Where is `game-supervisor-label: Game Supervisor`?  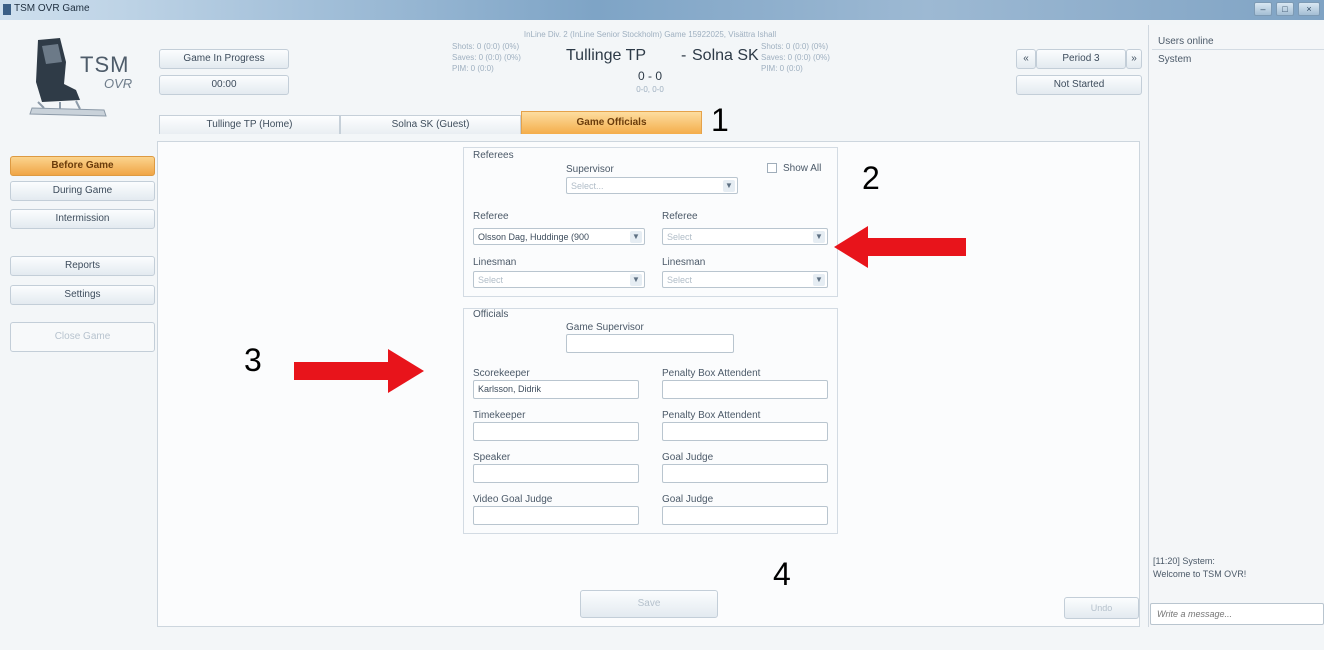 game-supervisor-label: Game Supervisor is located at coordinates (605, 327).